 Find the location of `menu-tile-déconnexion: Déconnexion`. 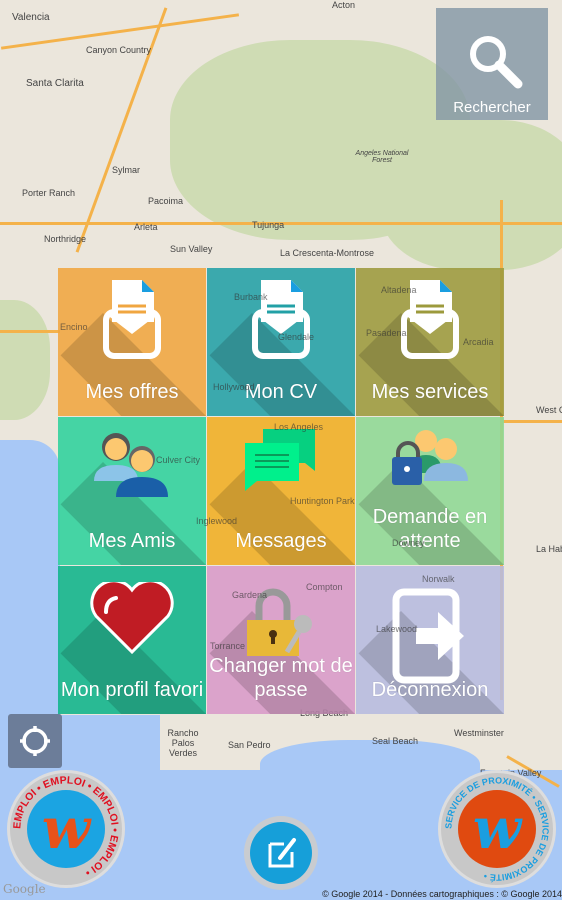

menu-tile-déconnexion: Déconnexion is located at coordinates (430, 640).